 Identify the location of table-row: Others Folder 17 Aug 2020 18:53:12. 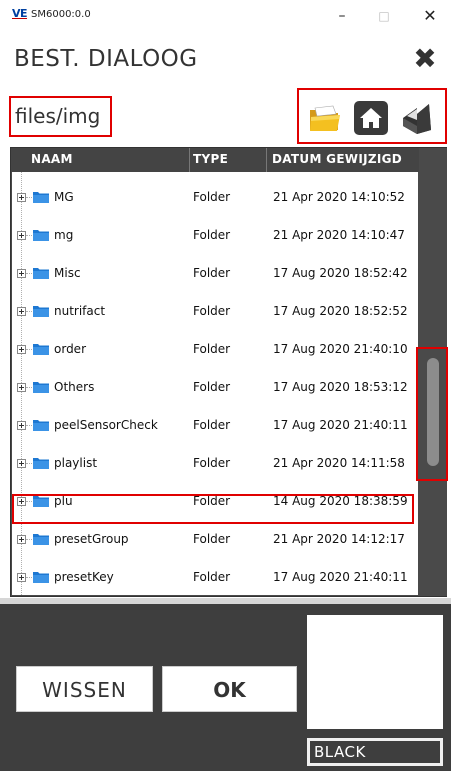
(215, 388).